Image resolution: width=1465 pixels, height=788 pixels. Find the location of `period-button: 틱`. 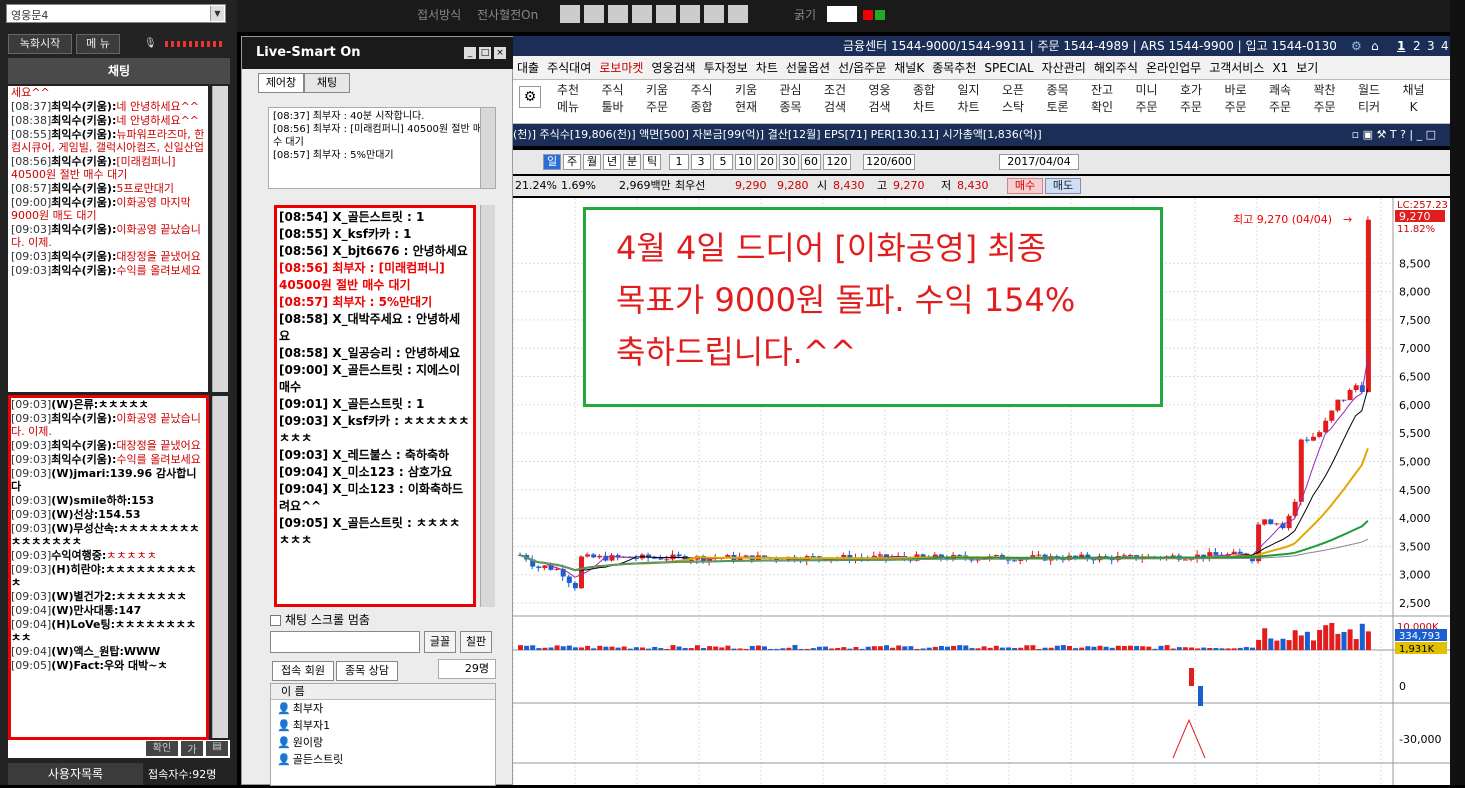

period-button: 틱 is located at coordinates (652, 162).